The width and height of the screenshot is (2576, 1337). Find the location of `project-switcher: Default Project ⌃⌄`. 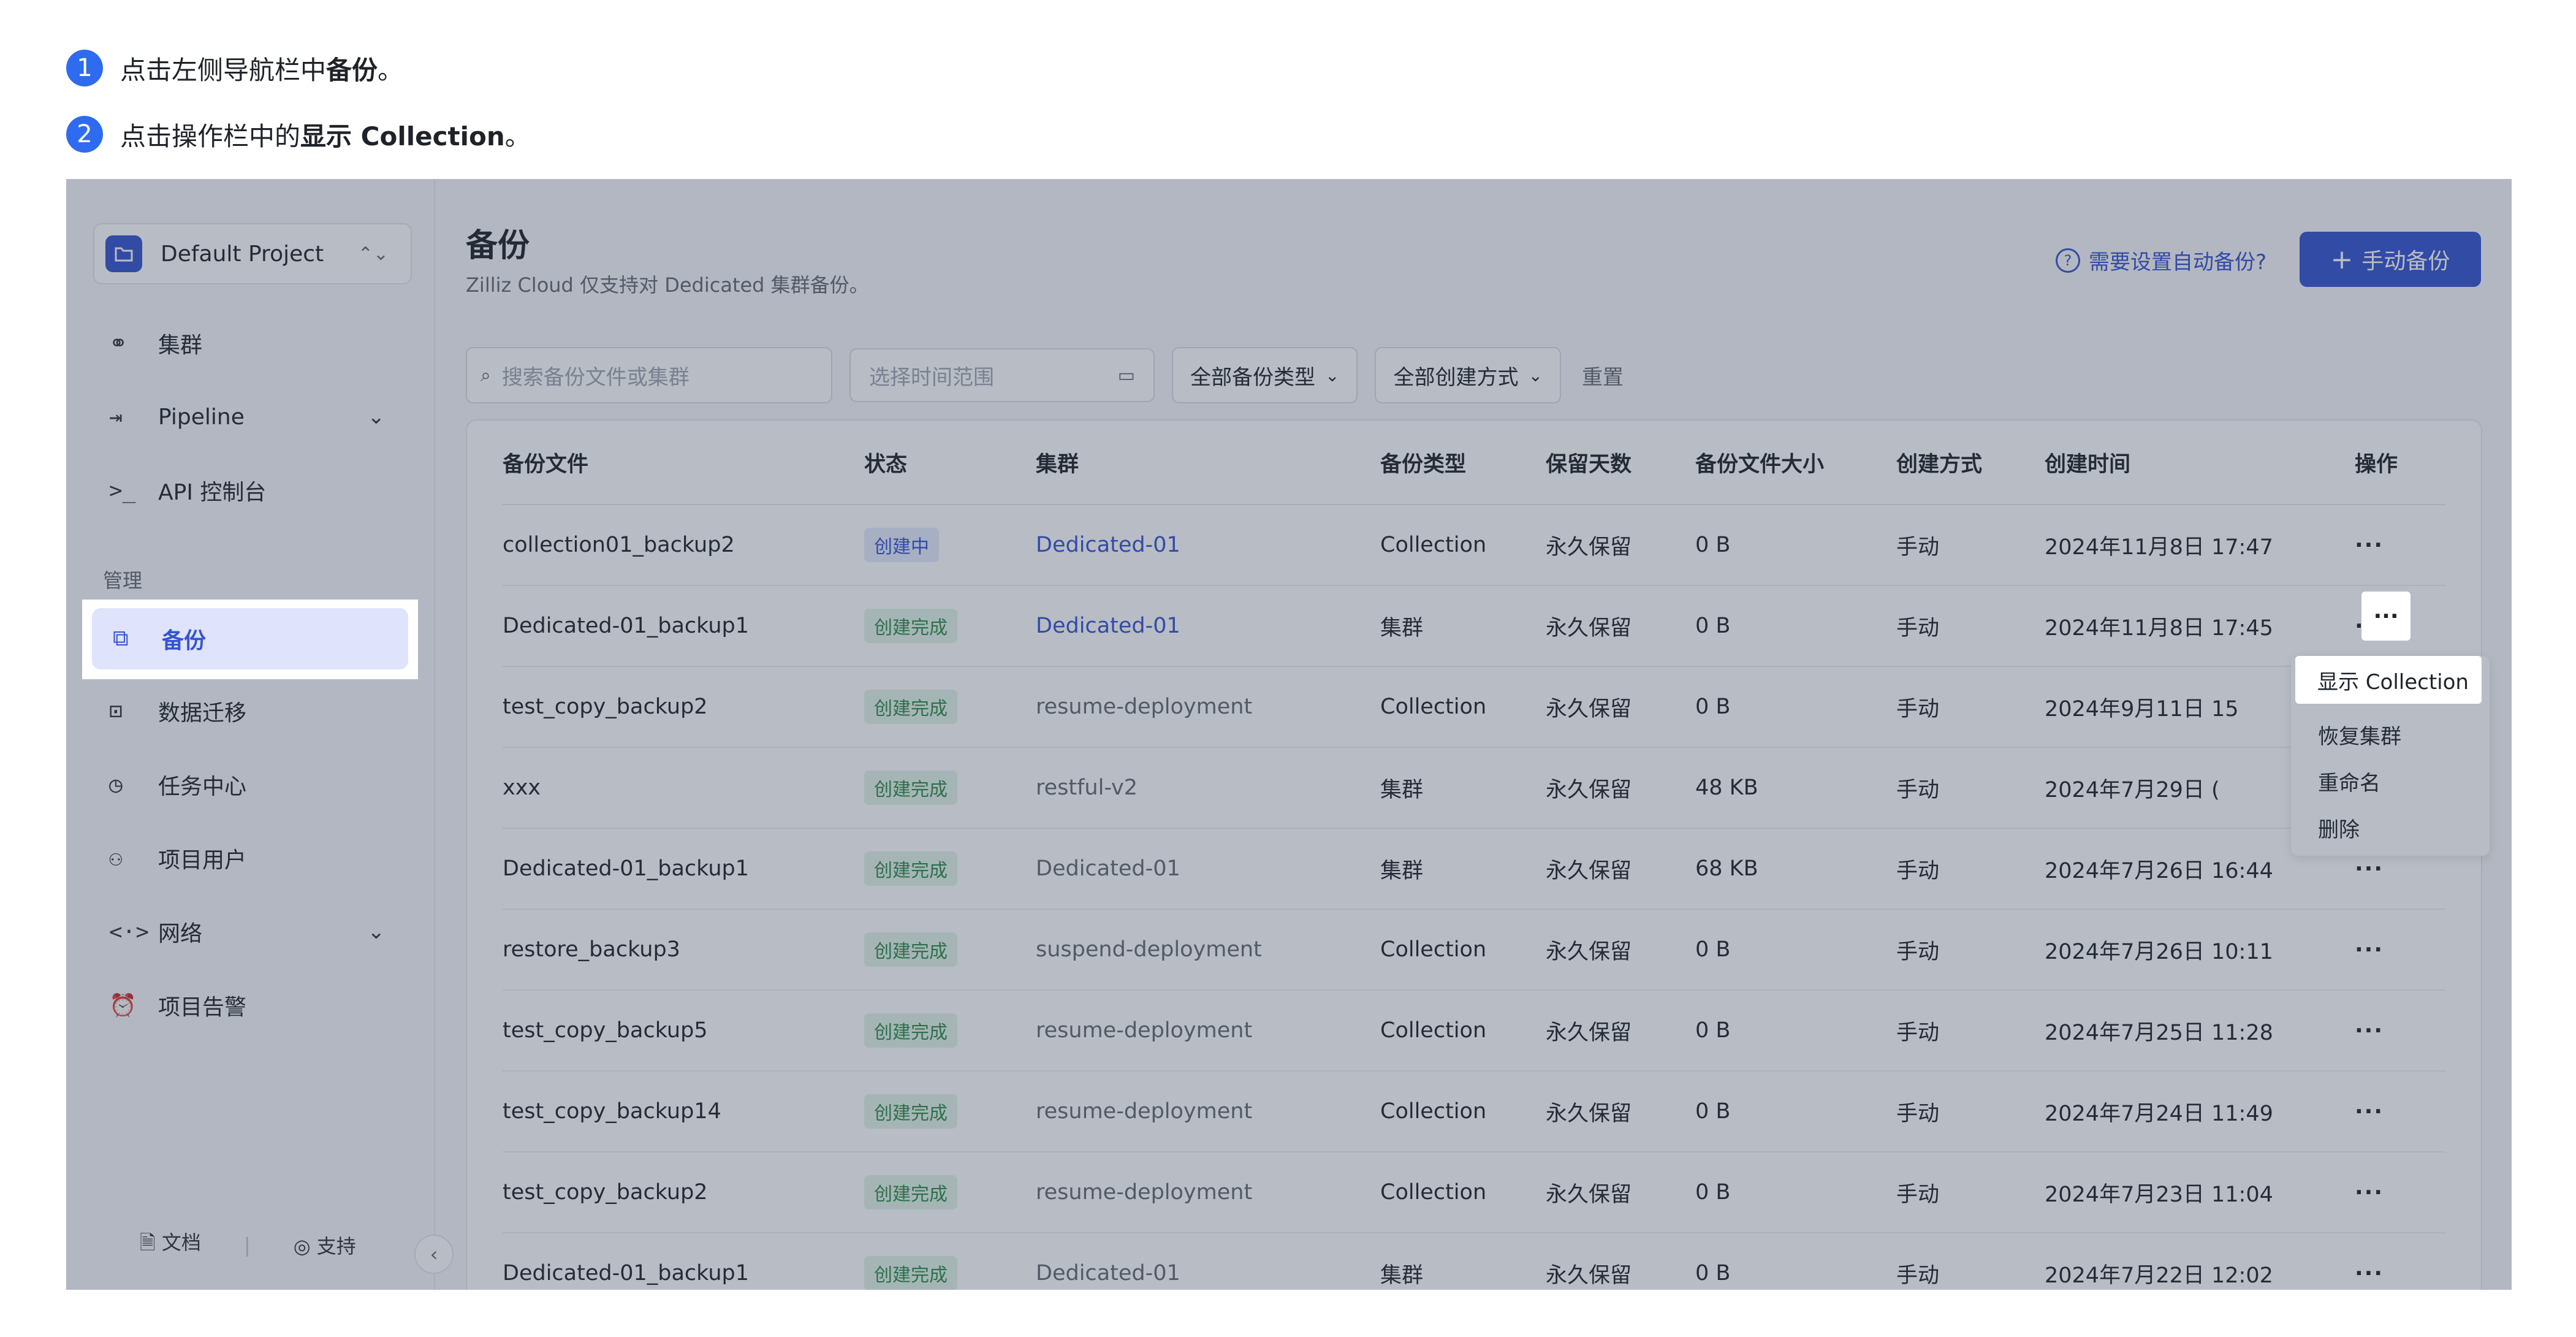

project-switcher: Default Project ⌃⌄ is located at coordinates (252, 253).